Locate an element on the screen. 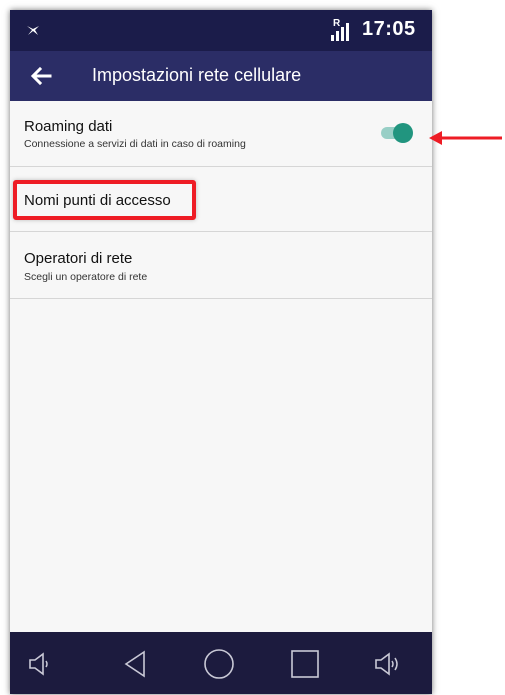 The width and height of the screenshot is (505, 695). app-bar: Impostazioni rete cellulare is located at coordinates (221, 76).